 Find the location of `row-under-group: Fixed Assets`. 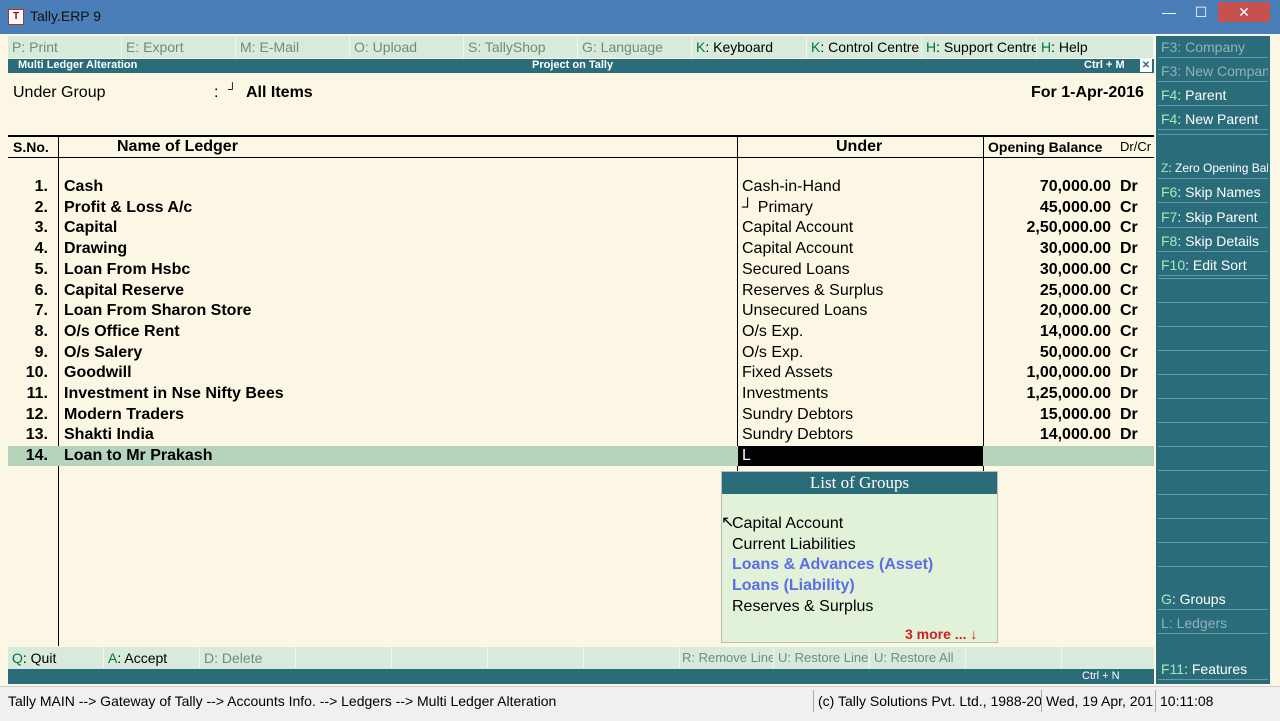

row-under-group: Fixed Assets is located at coordinates (787, 373).